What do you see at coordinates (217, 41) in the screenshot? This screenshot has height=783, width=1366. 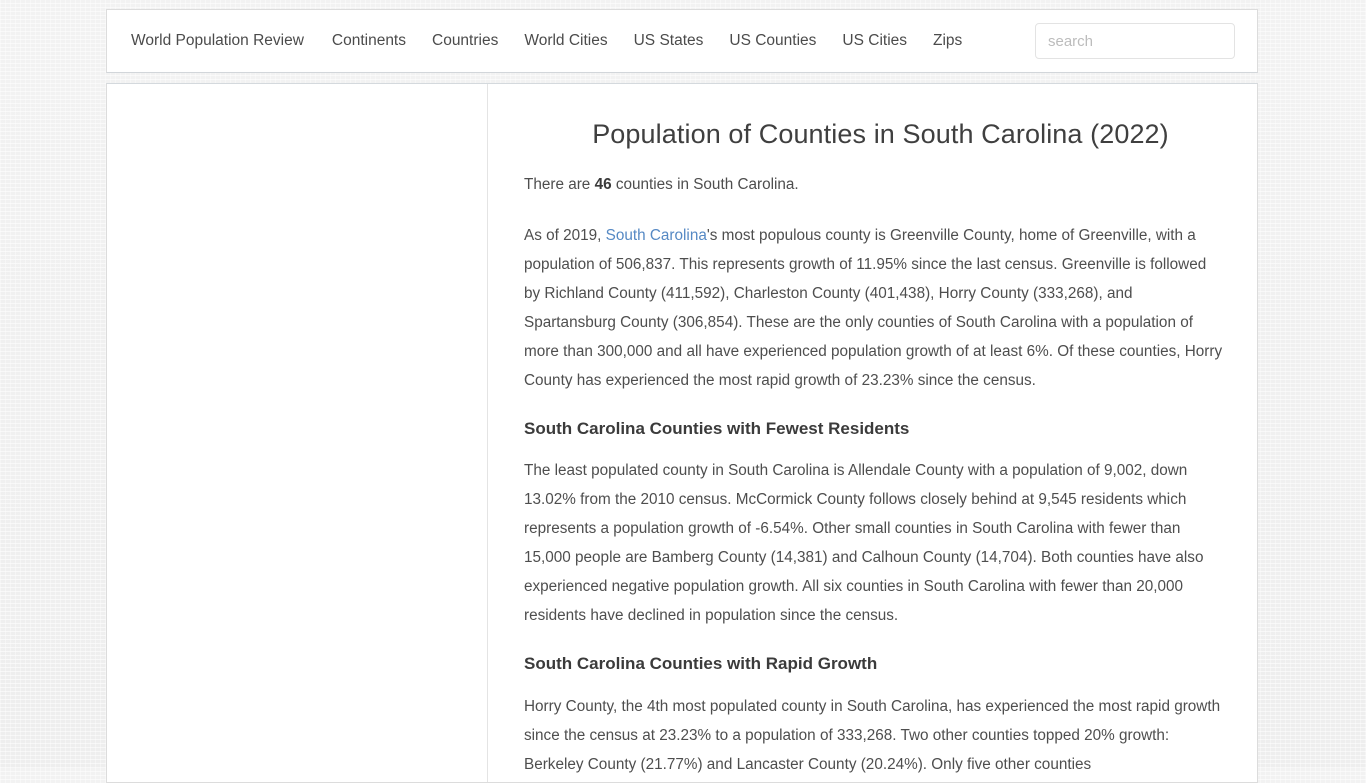 I see `nav-item-world-population-review: World Population Review` at bounding box center [217, 41].